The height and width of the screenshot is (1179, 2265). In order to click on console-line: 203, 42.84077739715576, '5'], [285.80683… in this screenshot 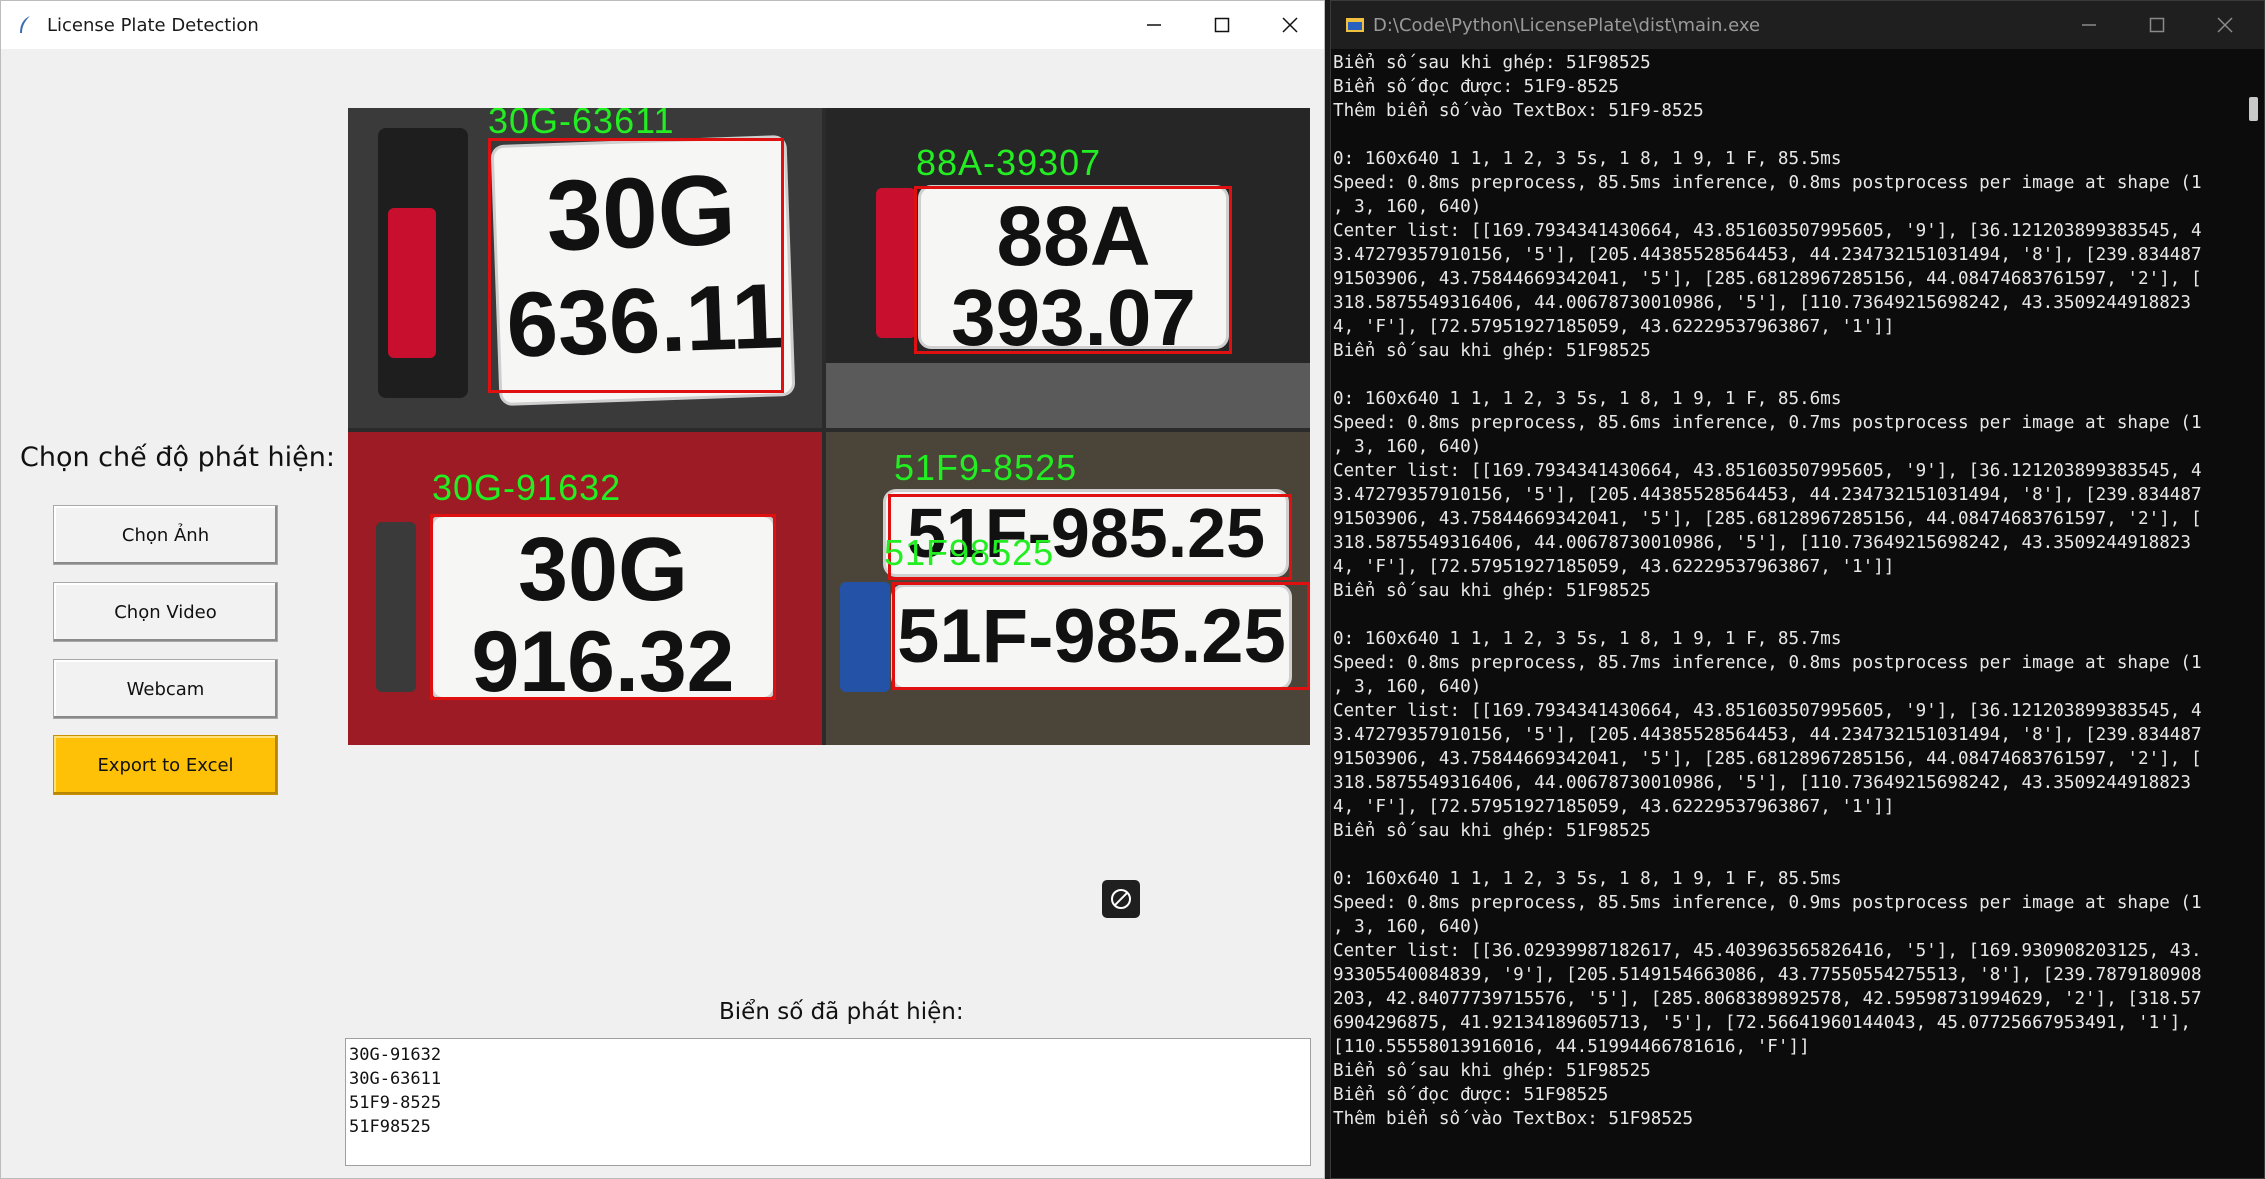, I will do `click(1767, 999)`.